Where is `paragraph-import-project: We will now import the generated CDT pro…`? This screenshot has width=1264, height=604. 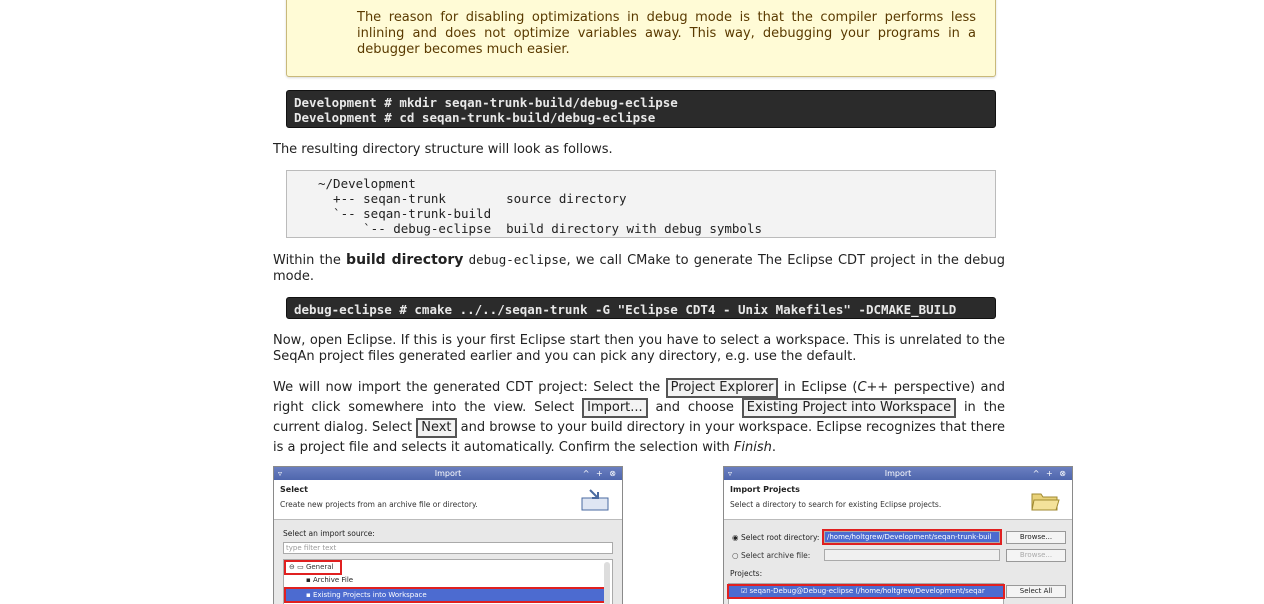 paragraph-import-project: We will now import the generated CDT pro… is located at coordinates (639, 418).